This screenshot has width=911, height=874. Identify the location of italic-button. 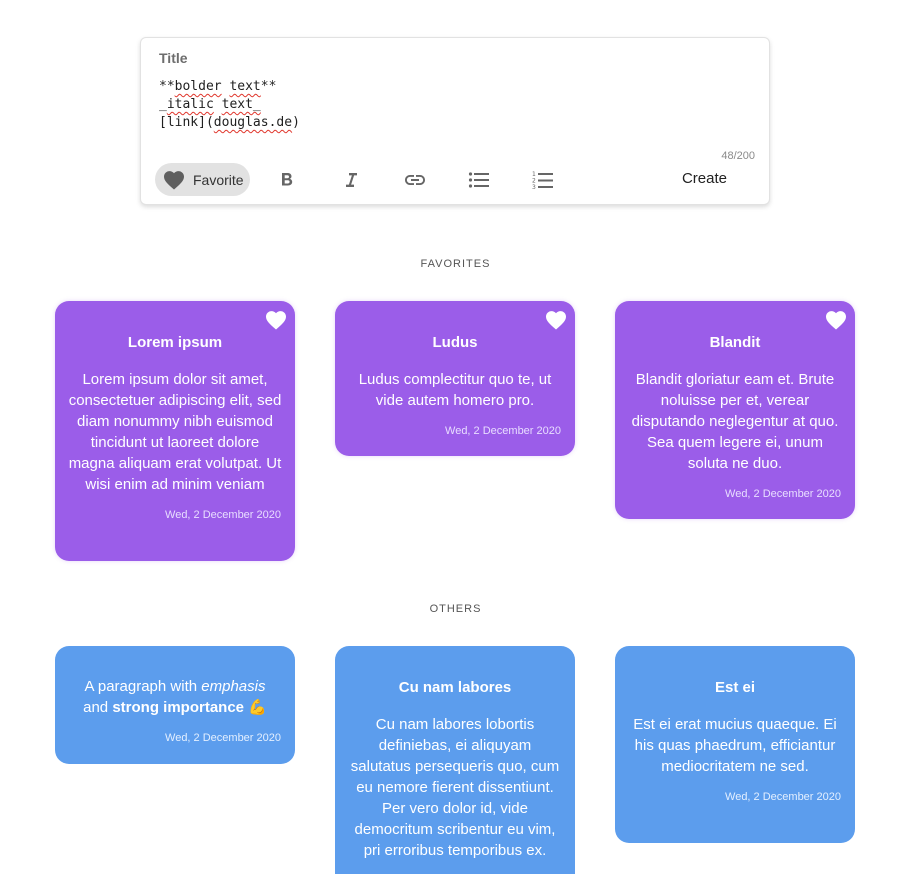
(351, 180).